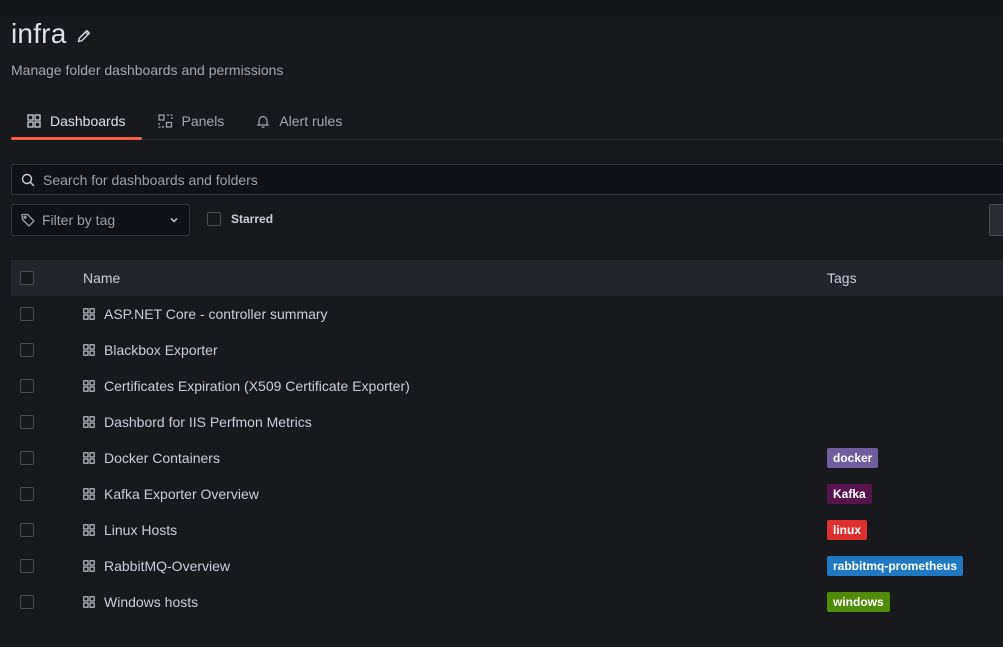 The image size is (1003, 647). What do you see at coordinates (996, 220) in the screenshot?
I see `view-toggle-button` at bounding box center [996, 220].